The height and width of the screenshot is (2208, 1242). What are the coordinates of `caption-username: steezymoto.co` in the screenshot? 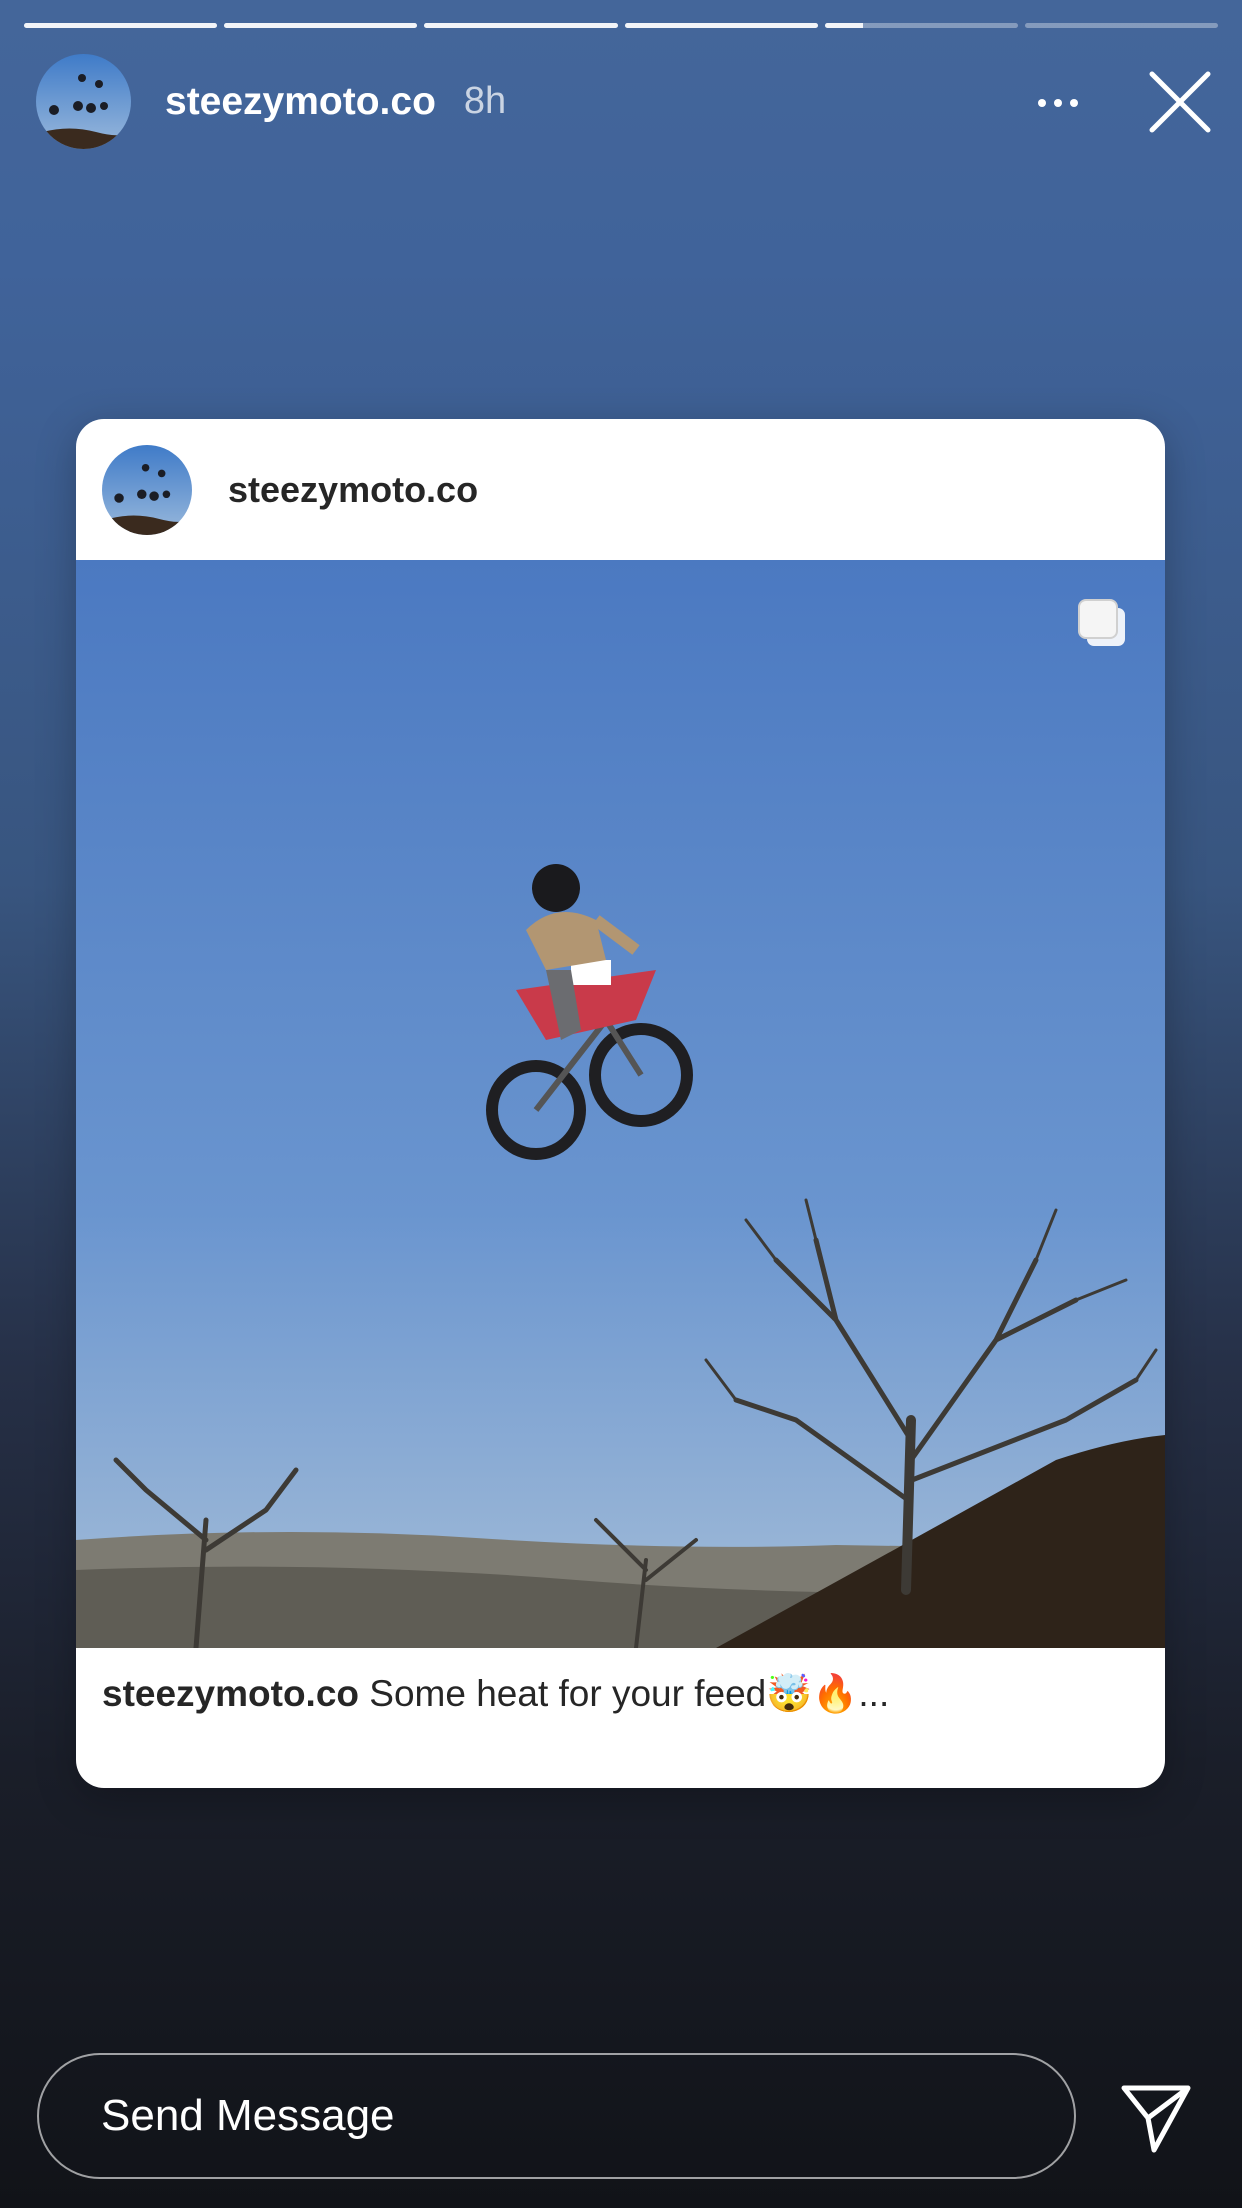 It's located at (231, 1693).